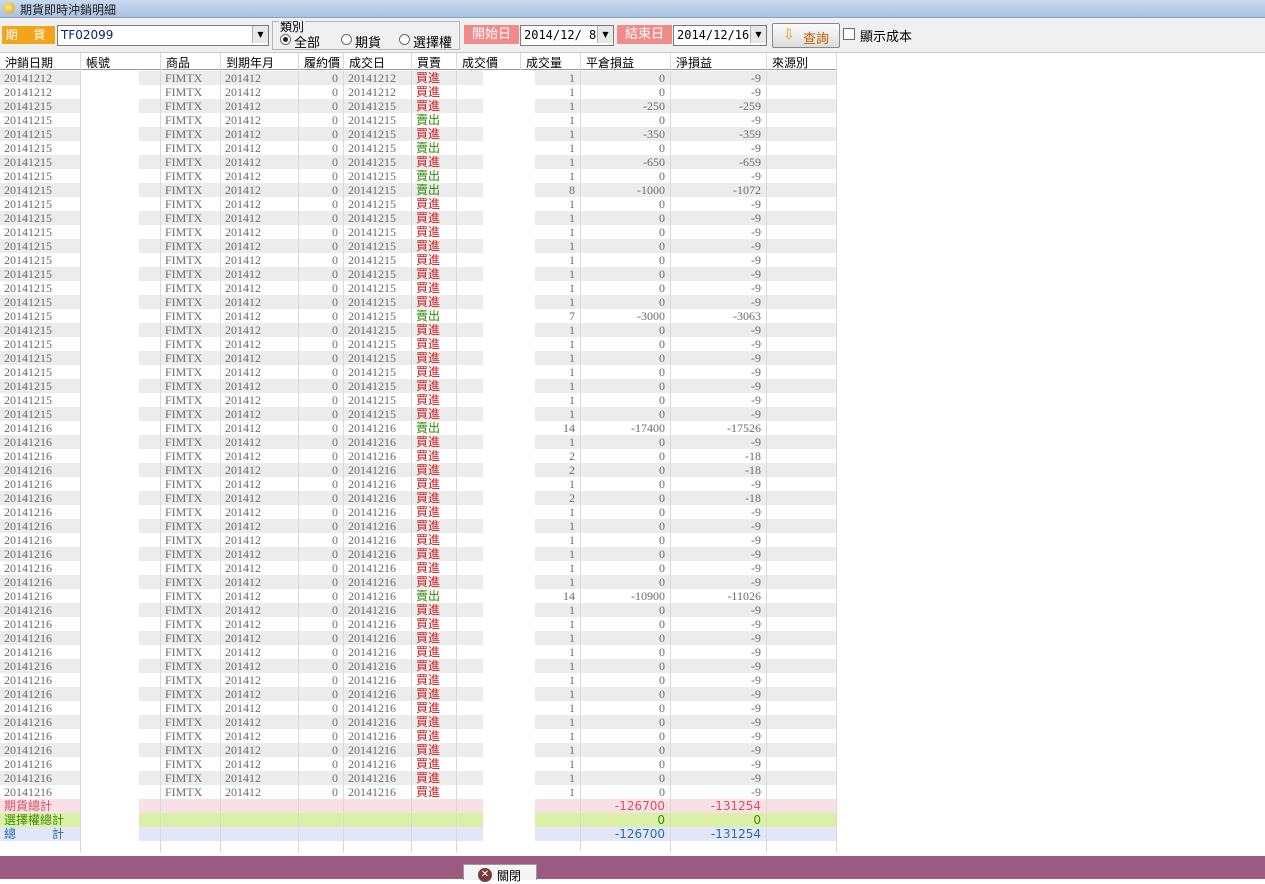 This screenshot has height=884, width=1265. I want to click on col-header-account: 帳號, so click(98, 62).